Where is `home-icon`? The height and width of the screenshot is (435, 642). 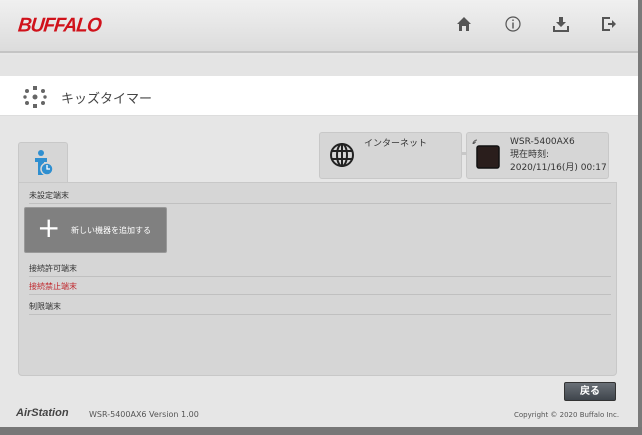
home-icon is located at coordinates (464, 26).